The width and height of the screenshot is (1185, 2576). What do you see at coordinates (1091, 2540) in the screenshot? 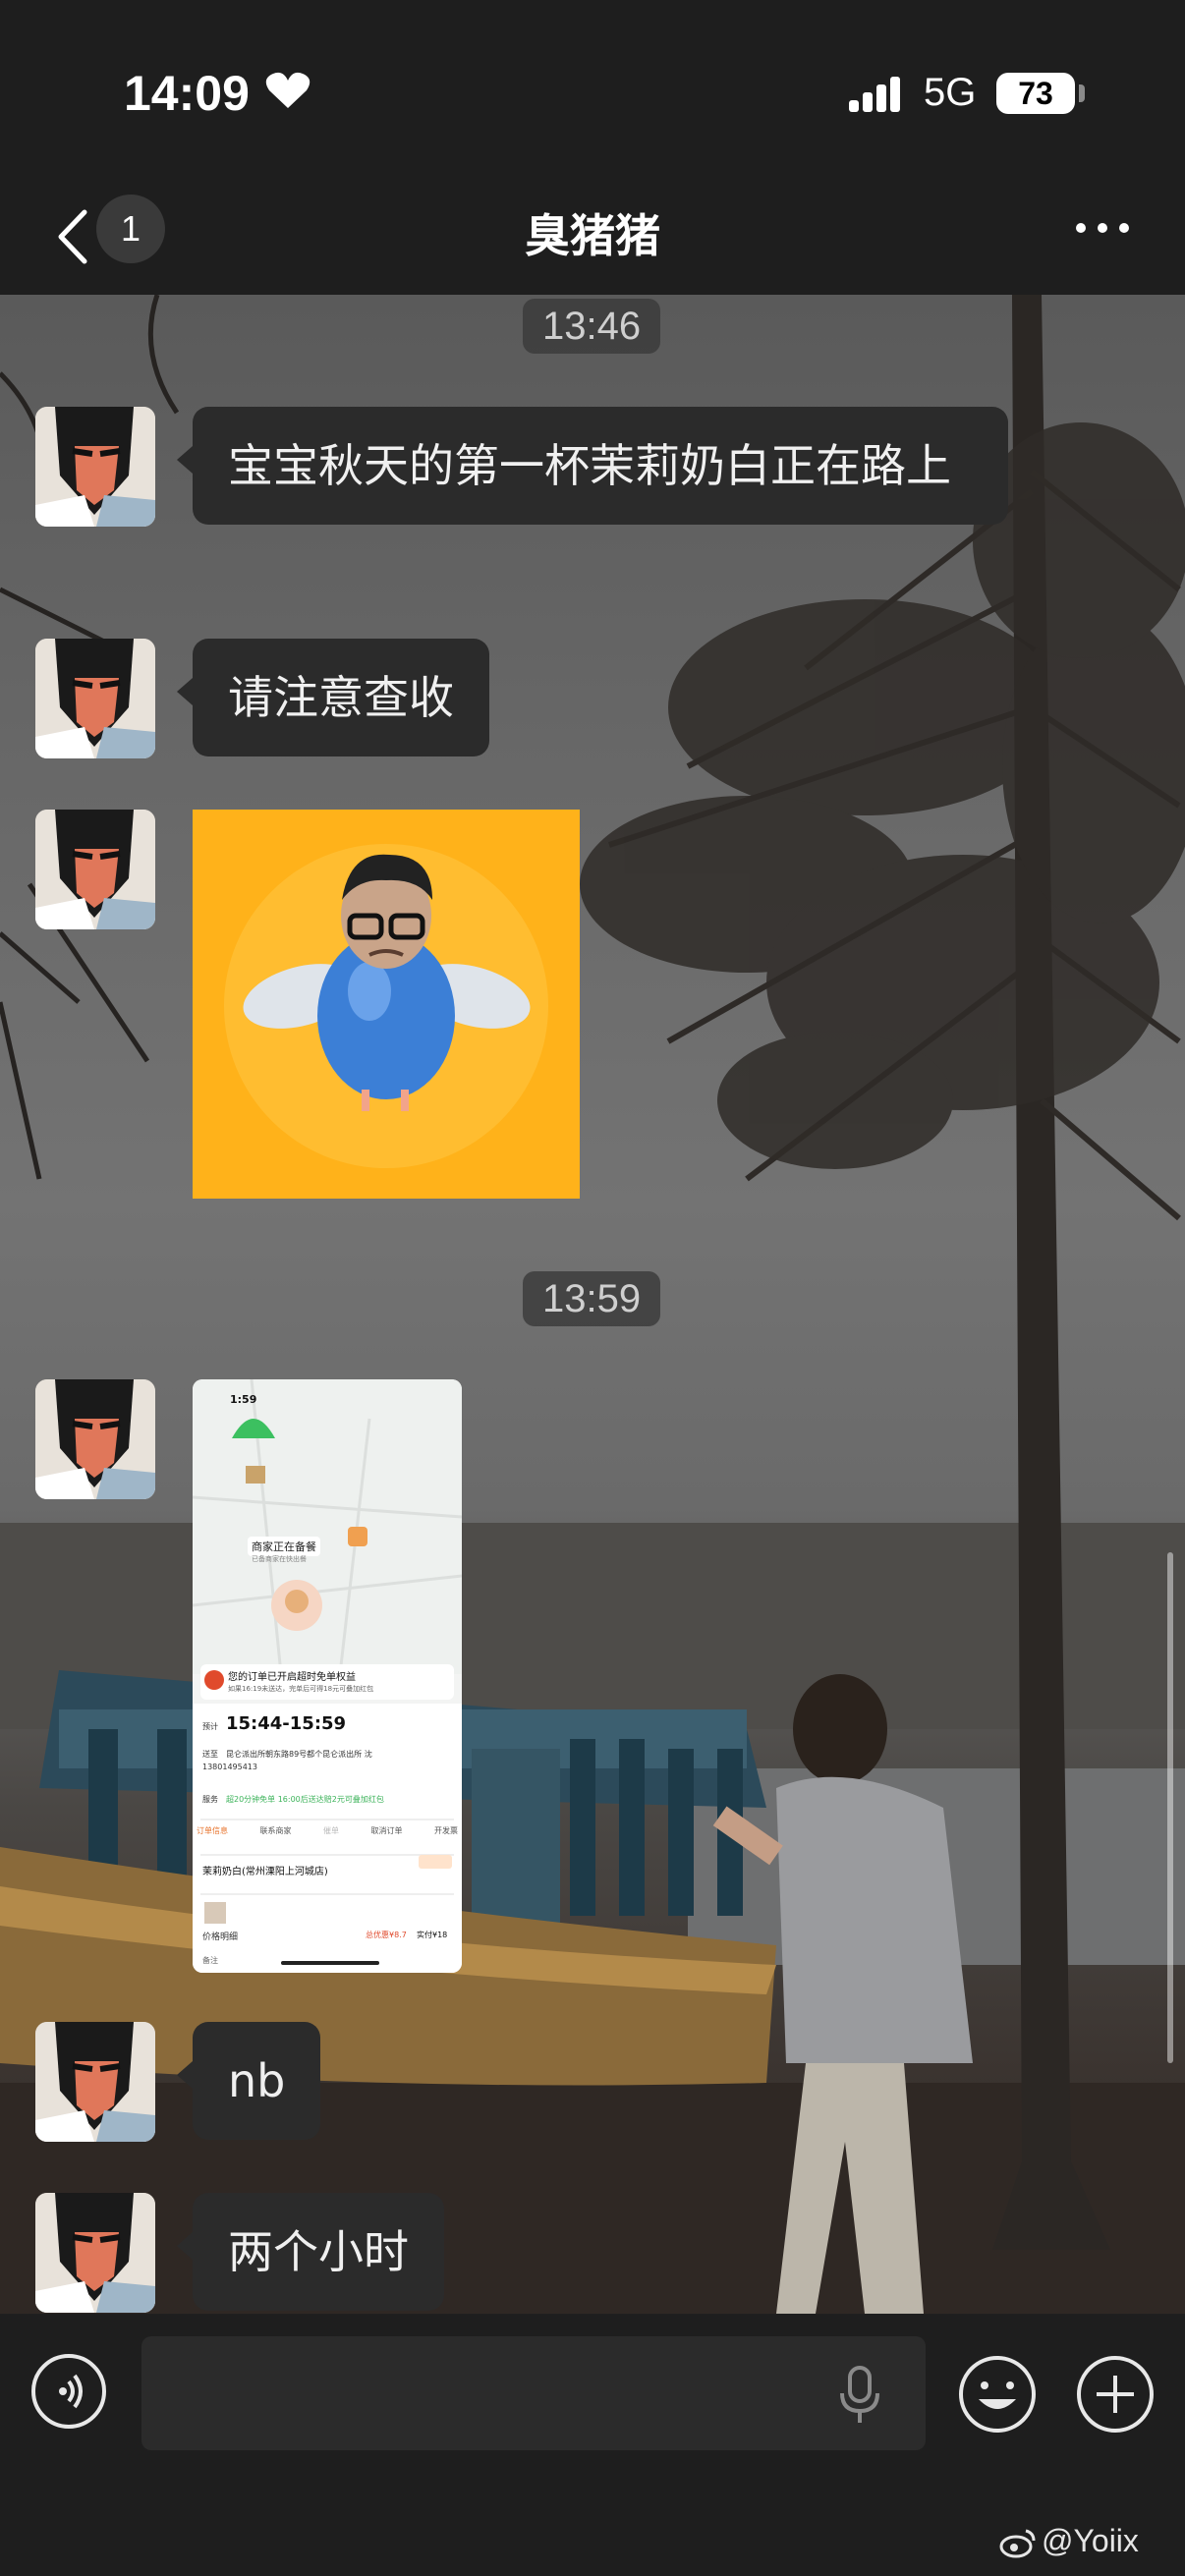
I see `watermark-text: @Yoiix` at bounding box center [1091, 2540].